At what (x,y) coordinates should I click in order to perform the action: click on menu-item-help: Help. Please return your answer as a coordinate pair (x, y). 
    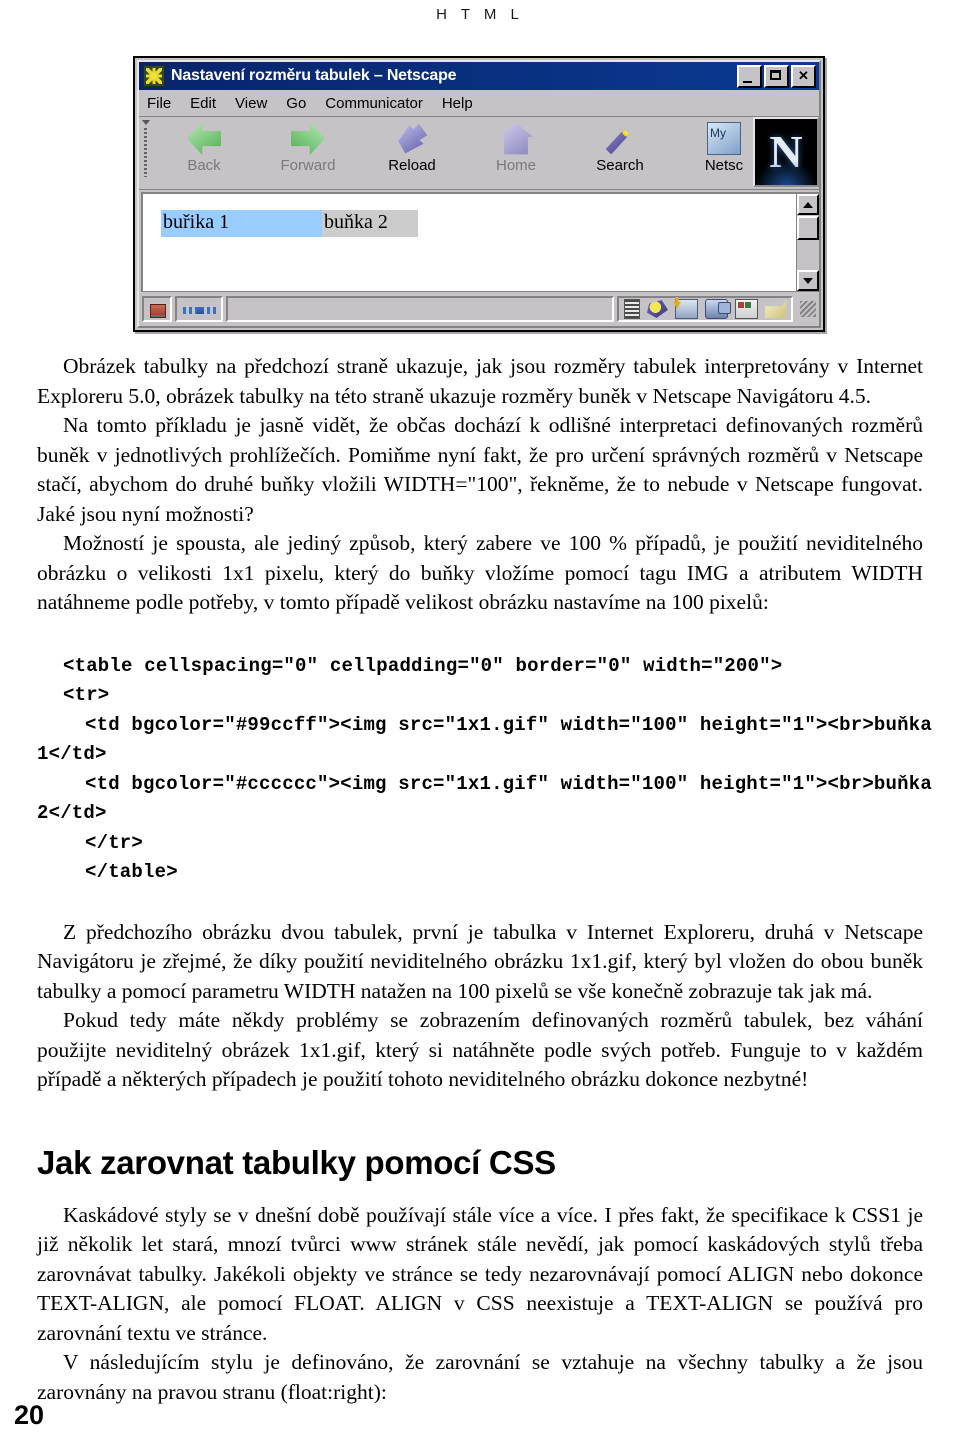
    Looking at the image, I should click on (457, 103).